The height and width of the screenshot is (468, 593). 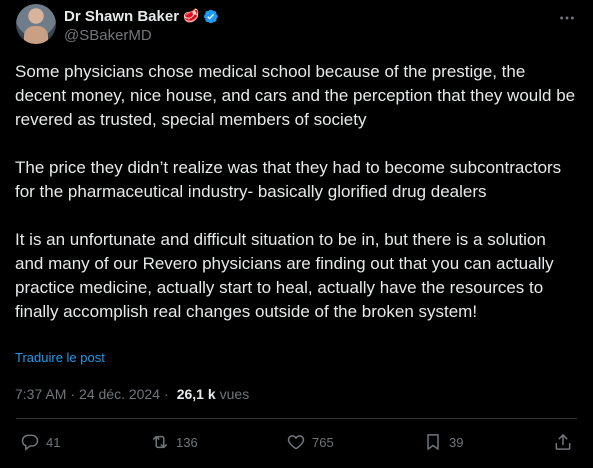 What do you see at coordinates (323, 442) in the screenshot?
I see `like-count: 765` at bounding box center [323, 442].